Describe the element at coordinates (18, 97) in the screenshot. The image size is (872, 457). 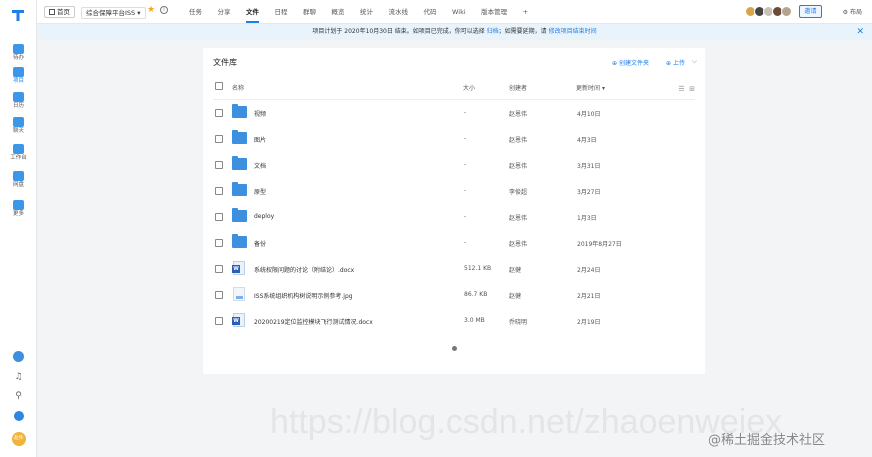
I see `calendar-icon` at that location.